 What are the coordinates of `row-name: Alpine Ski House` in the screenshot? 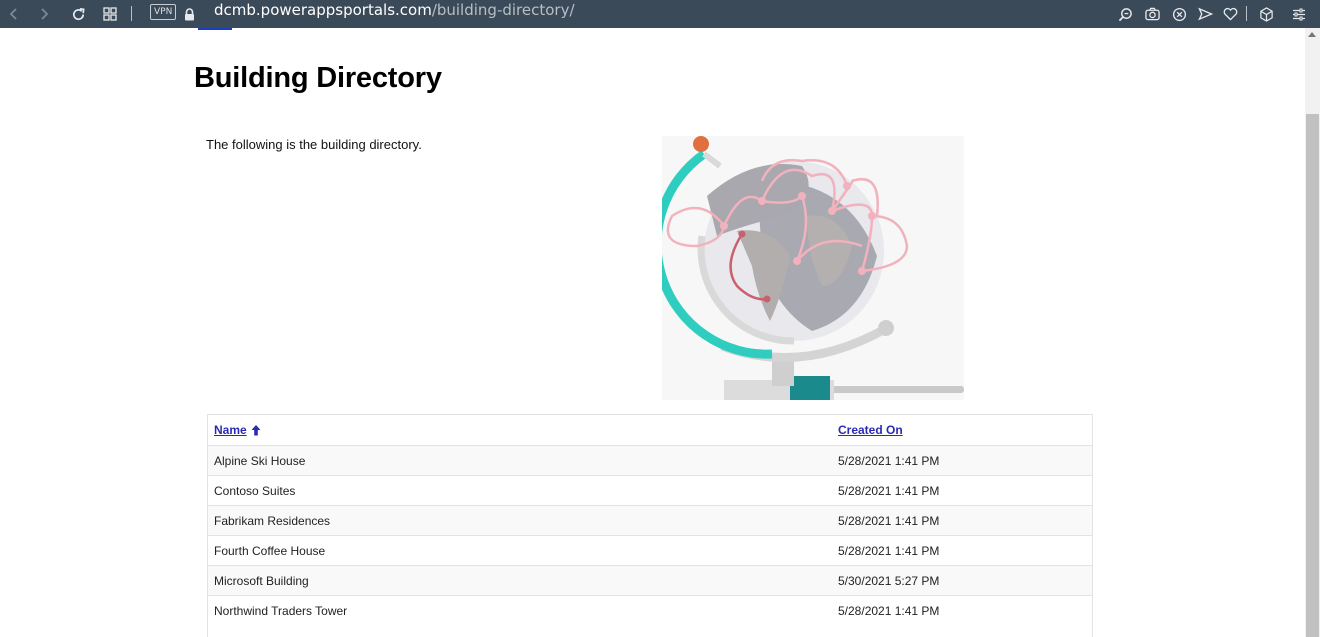 It's located at (260, 461).